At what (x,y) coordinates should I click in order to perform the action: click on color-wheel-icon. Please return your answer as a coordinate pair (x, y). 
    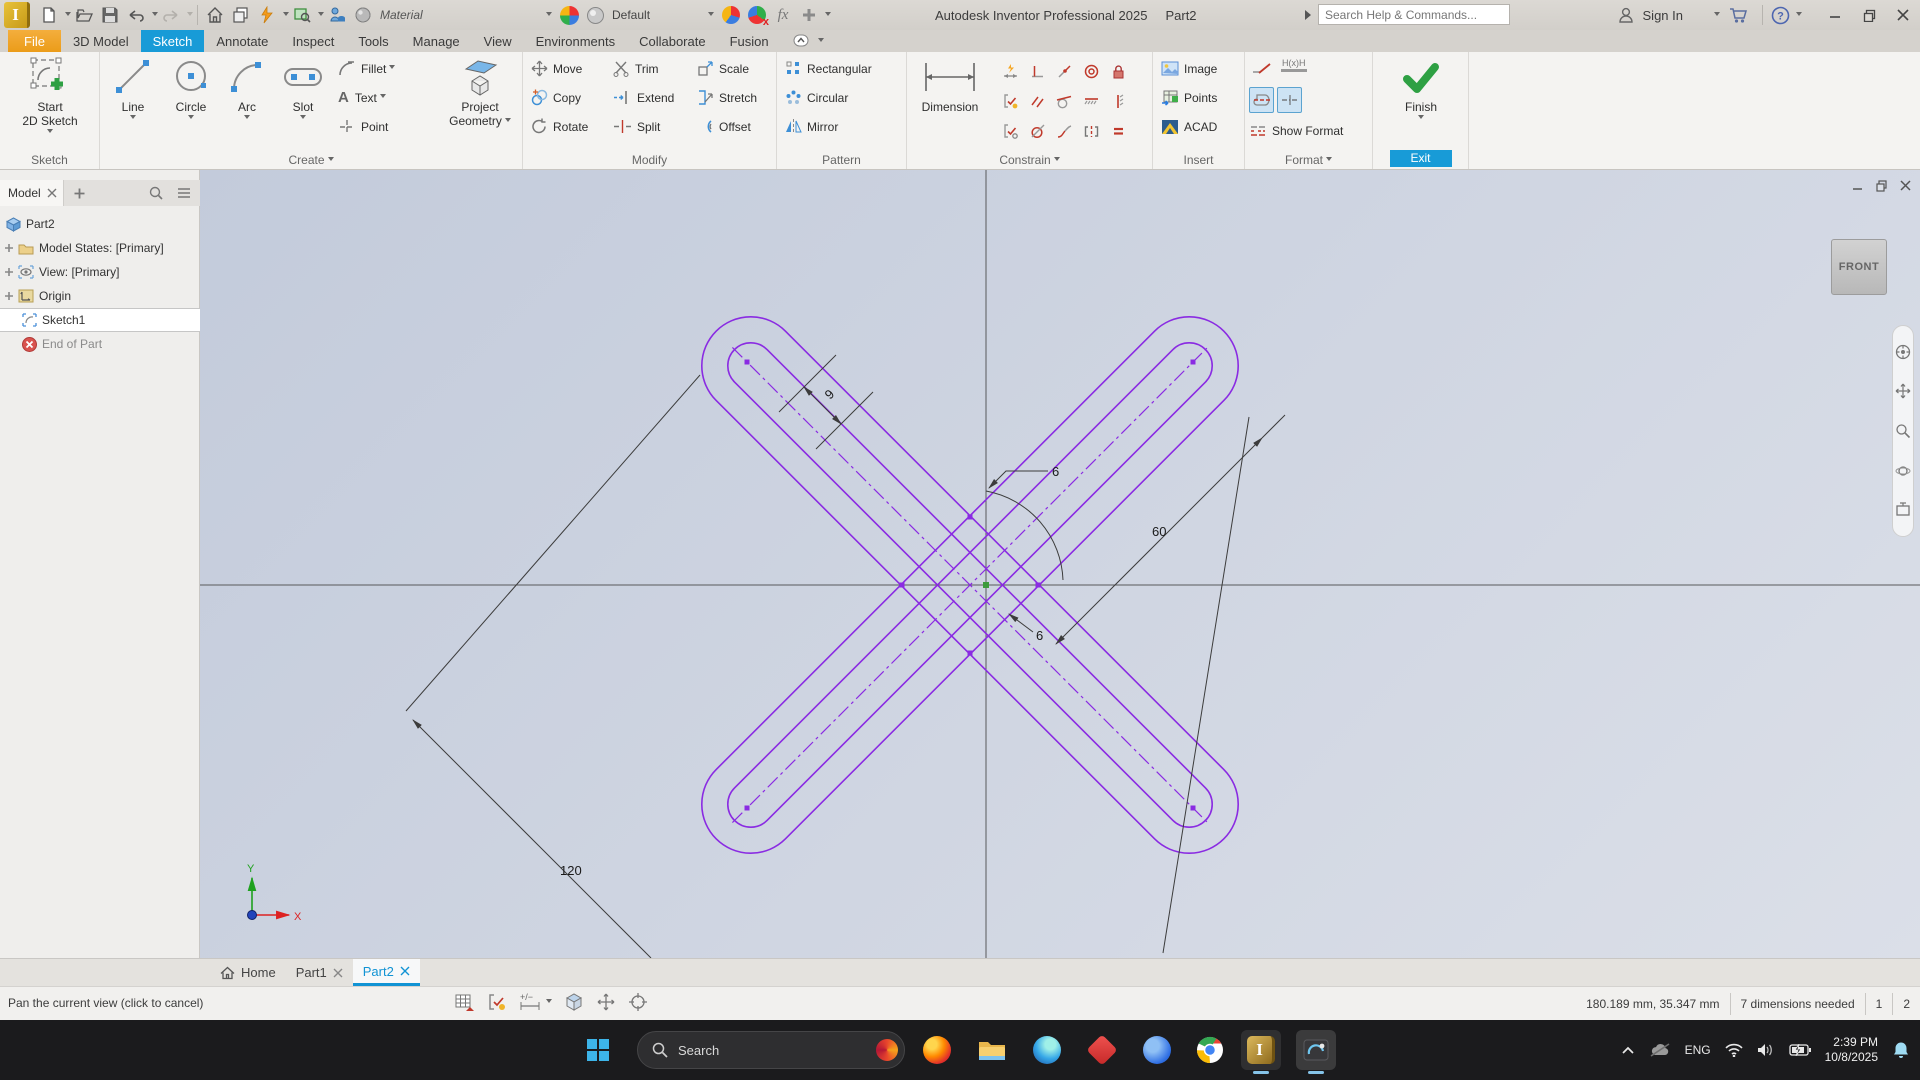
    Looking at the image, I should click on (569, 15).